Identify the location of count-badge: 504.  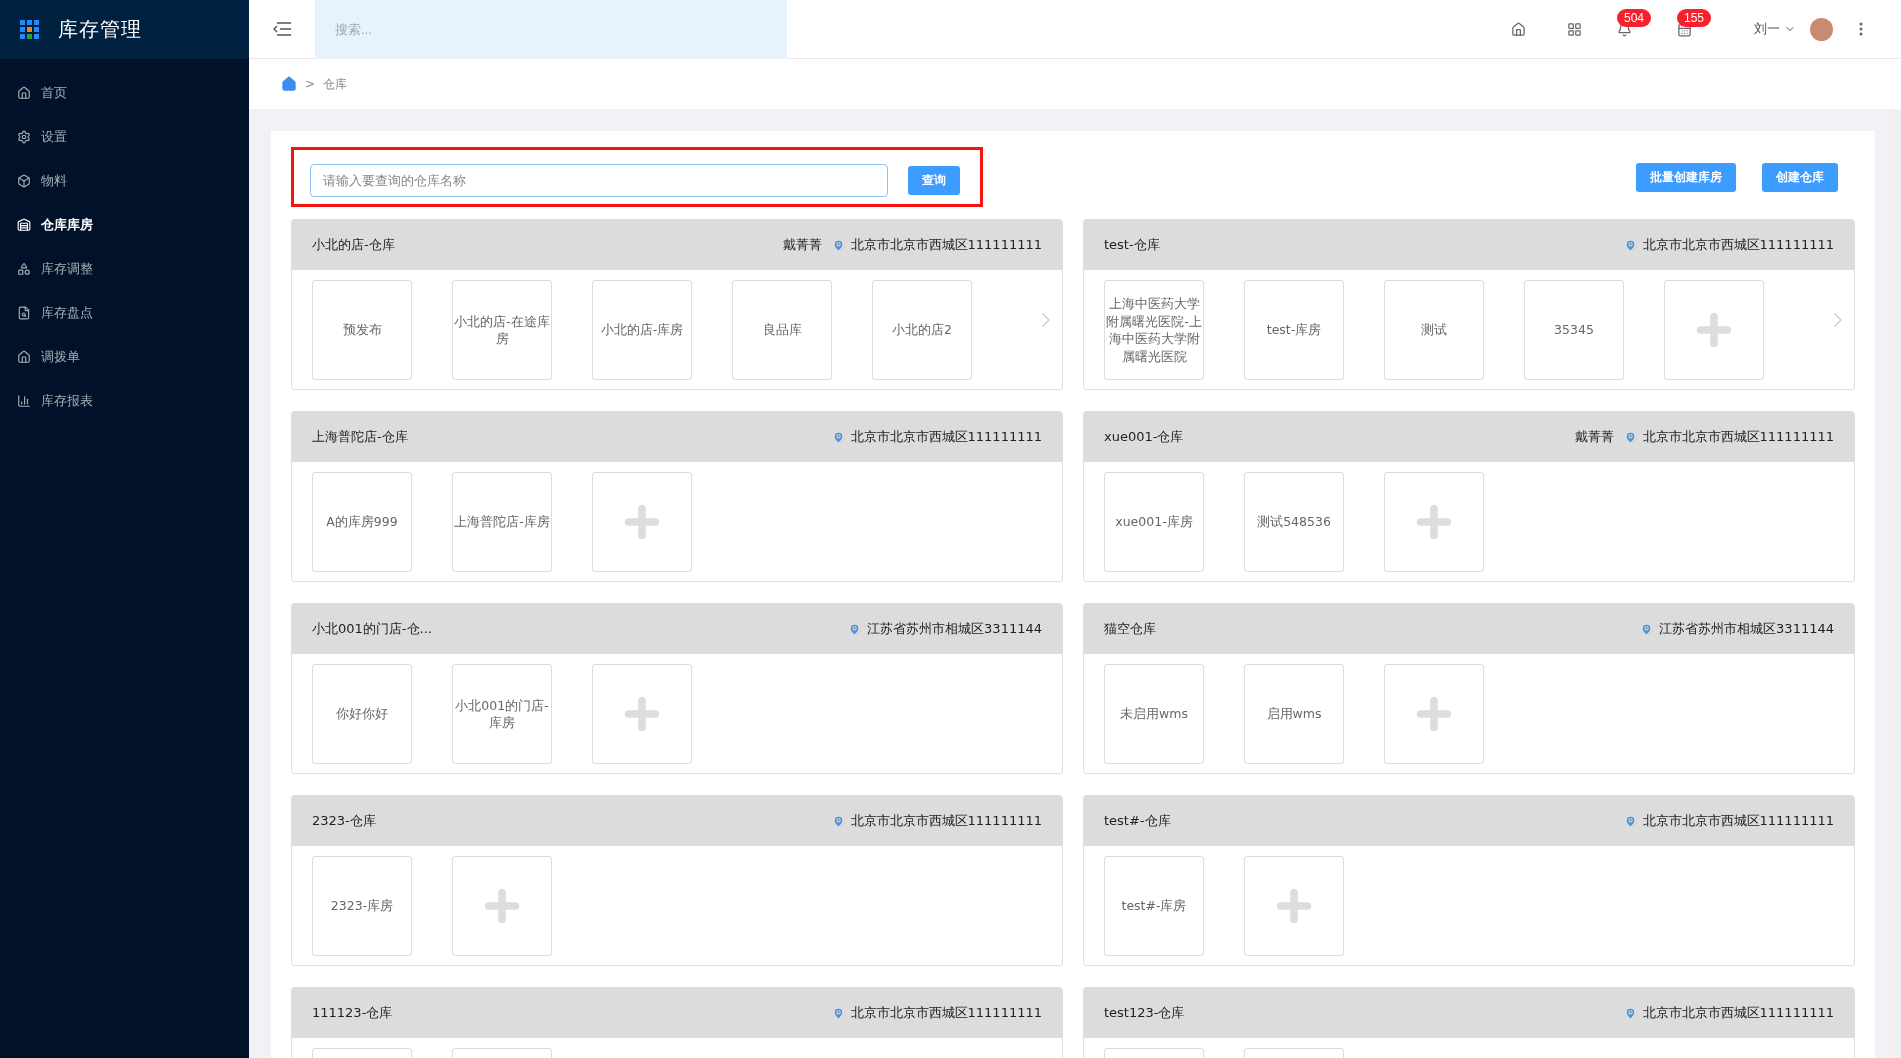
(1634, 18).